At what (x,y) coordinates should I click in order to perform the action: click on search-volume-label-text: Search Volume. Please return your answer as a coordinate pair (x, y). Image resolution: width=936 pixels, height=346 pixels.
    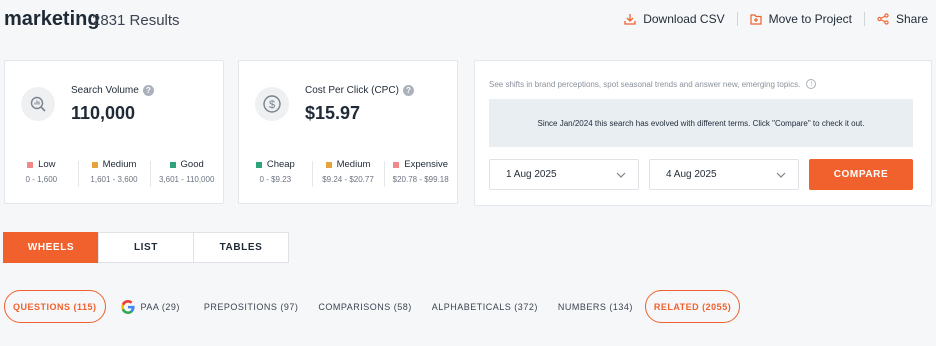
    Looking at the image, I should click on (105, 90).